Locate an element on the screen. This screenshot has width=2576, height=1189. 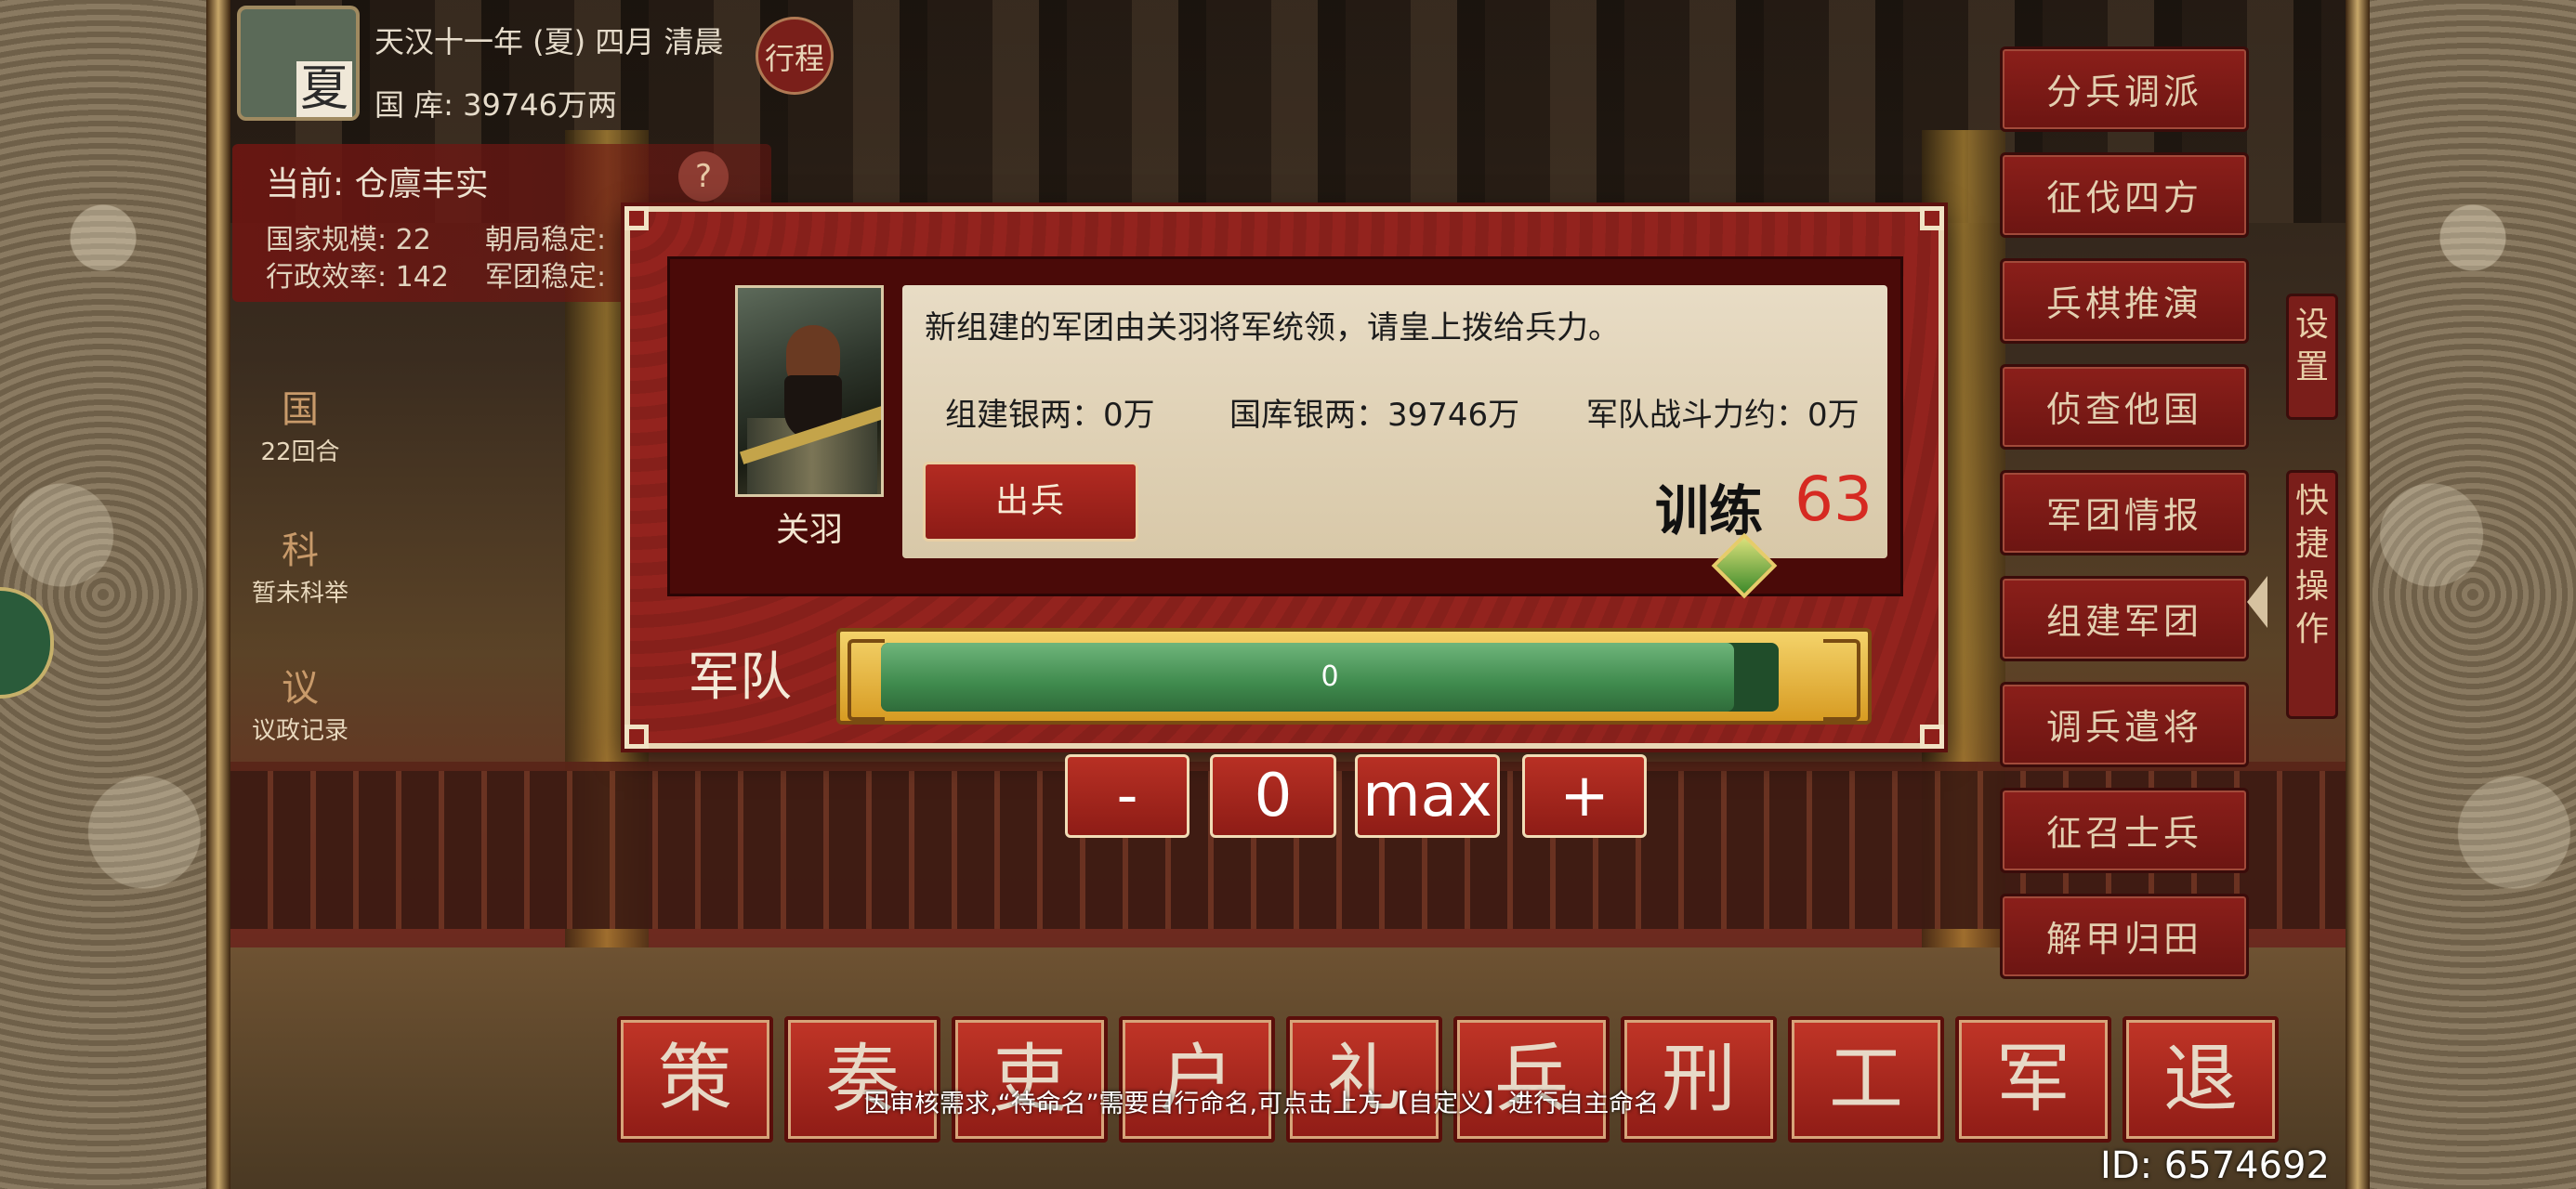
season-badge: 夏 is located at coordinates (298, 63).